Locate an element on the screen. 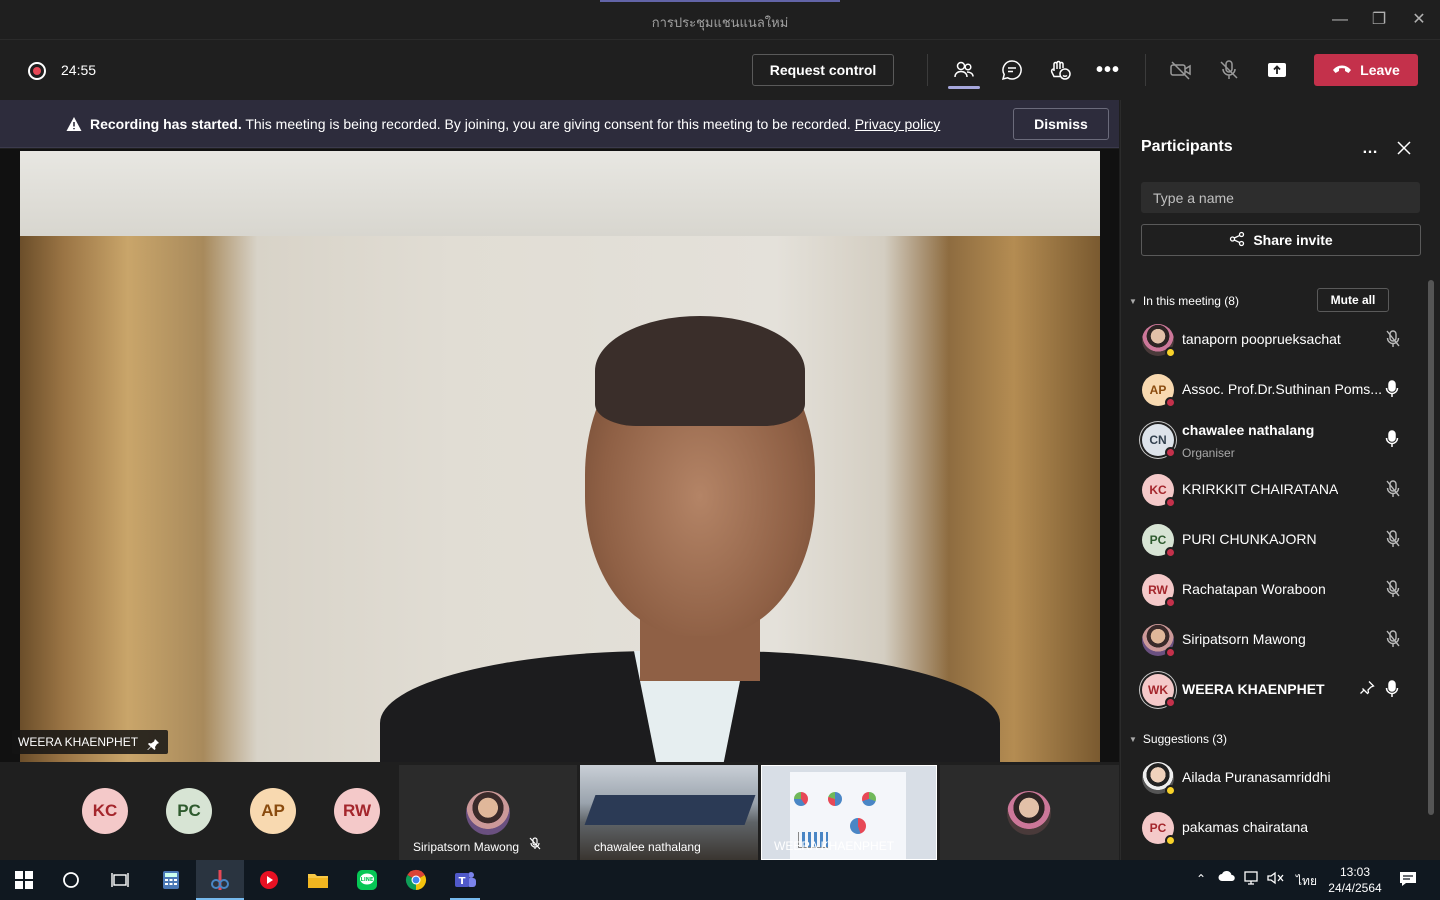  leave-button: Leave is located at coordinates (1366, 70).